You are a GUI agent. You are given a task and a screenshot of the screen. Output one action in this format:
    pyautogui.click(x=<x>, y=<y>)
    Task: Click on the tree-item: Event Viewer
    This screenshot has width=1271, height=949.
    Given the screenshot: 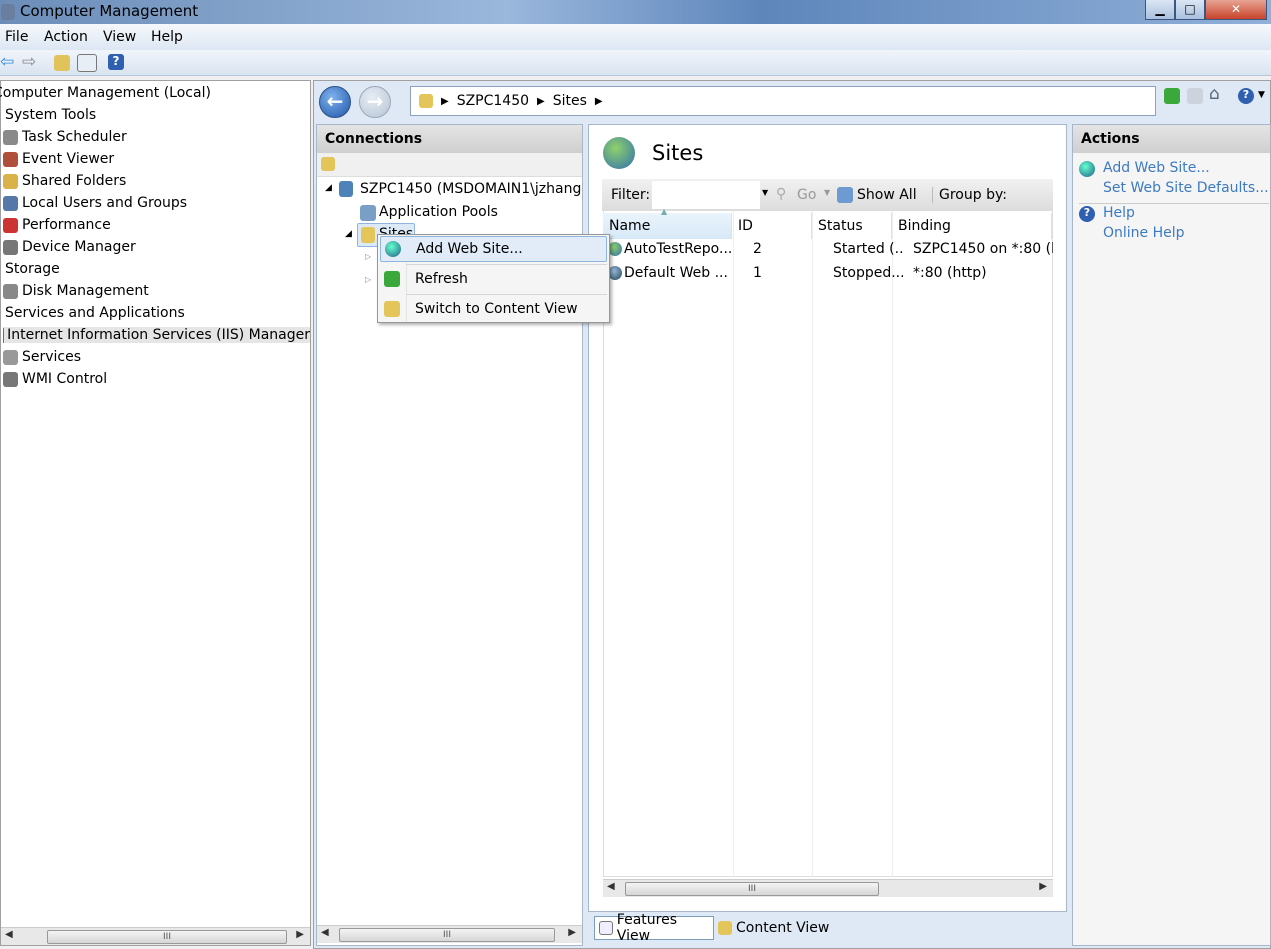 What is the action you would take?
    pyautogui.click(x=58, y=159)
    